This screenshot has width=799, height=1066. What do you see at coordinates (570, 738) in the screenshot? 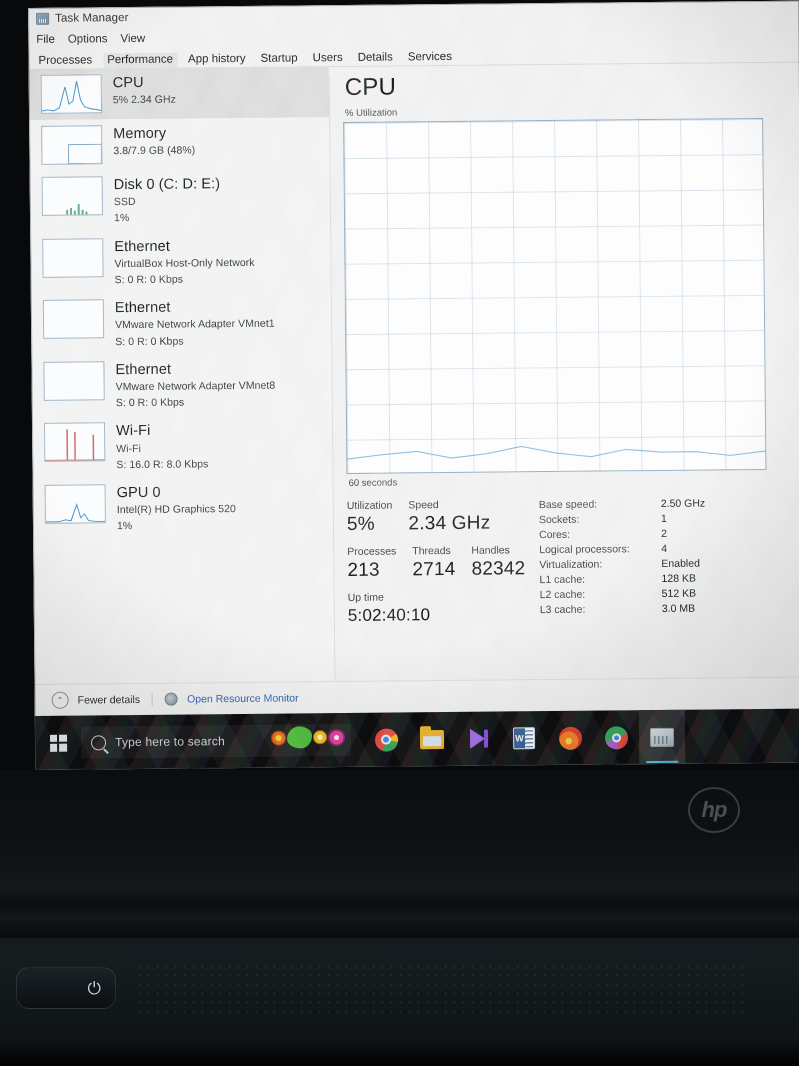
I see `taskbar-app-firefox` at bounding box center [570, 738].